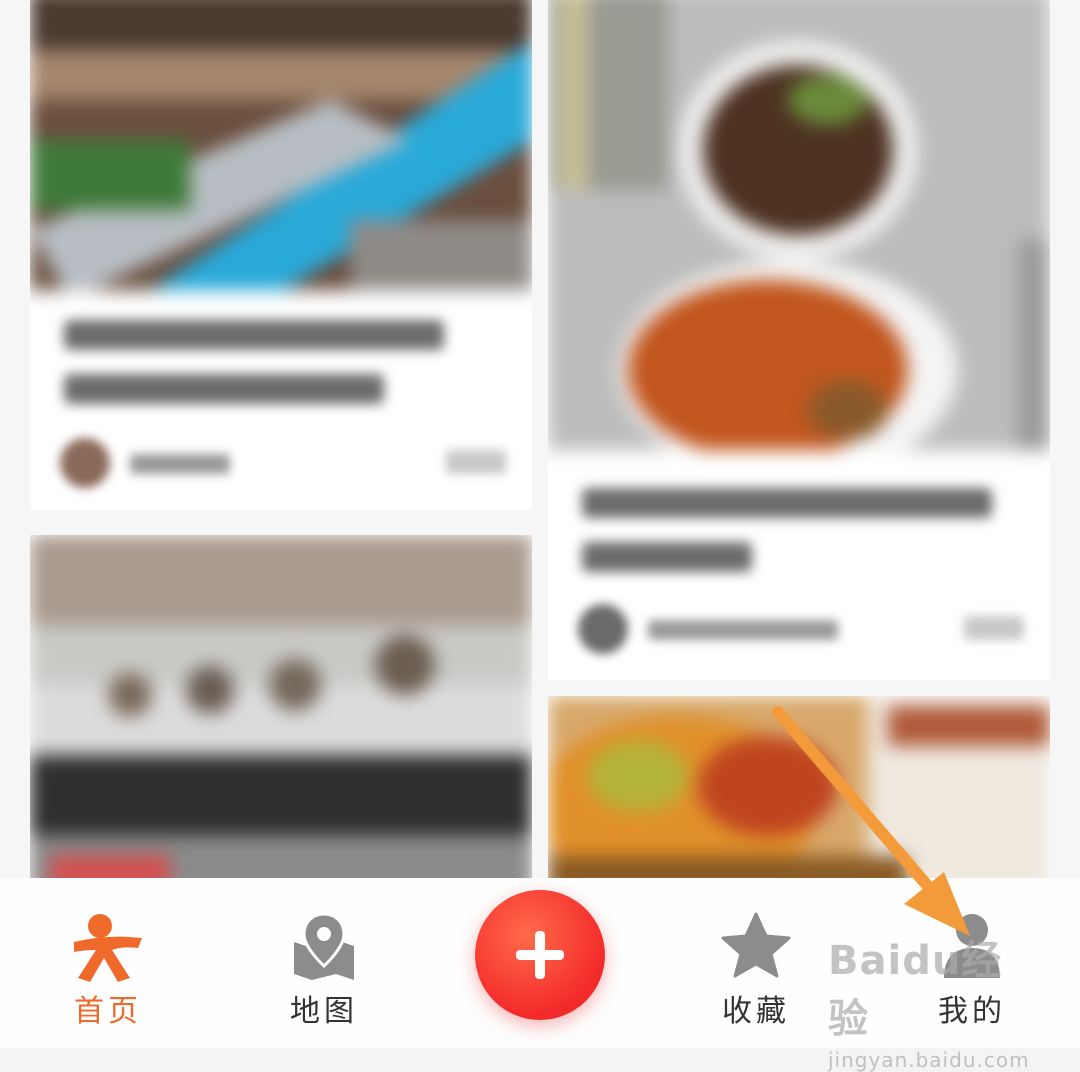 This screenshot has width=1080, height=1072. Describe the element at coordinates (756, 1011) in the screenshot. I see `tab-label: 收藏` at that location.